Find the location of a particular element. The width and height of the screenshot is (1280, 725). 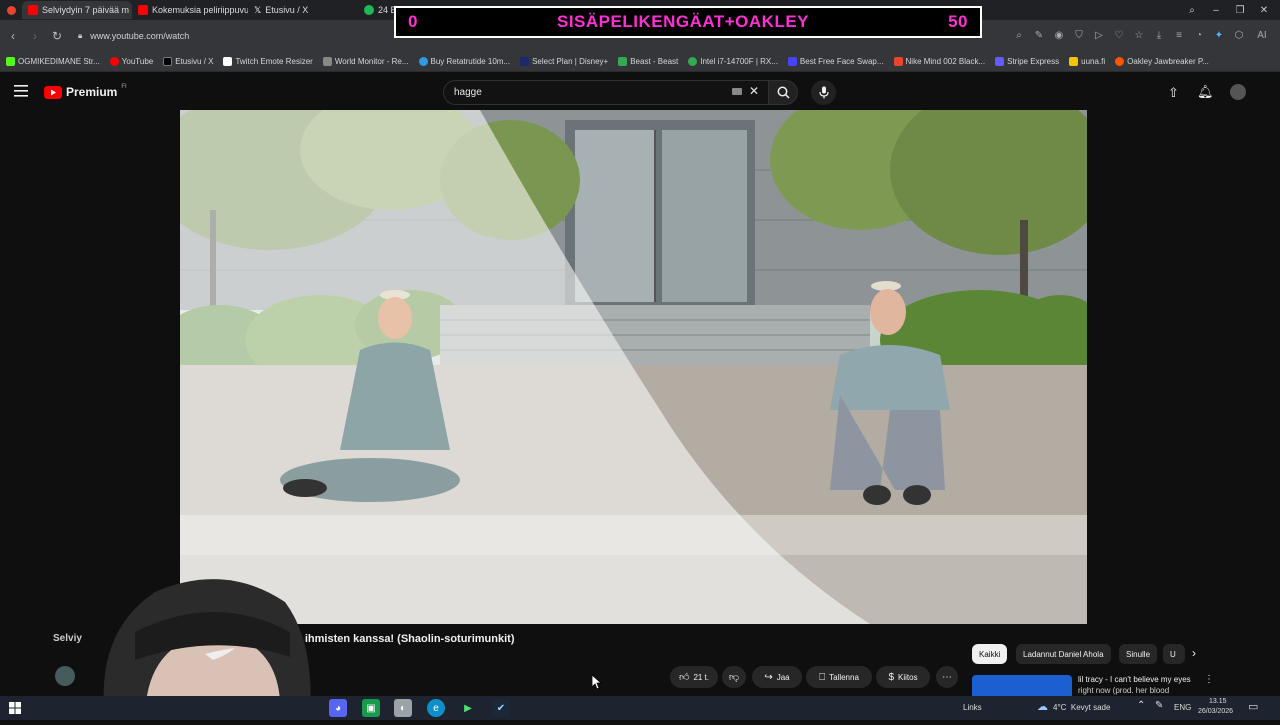

heart-icon: ♡ is located at coordinates (1119, 35).